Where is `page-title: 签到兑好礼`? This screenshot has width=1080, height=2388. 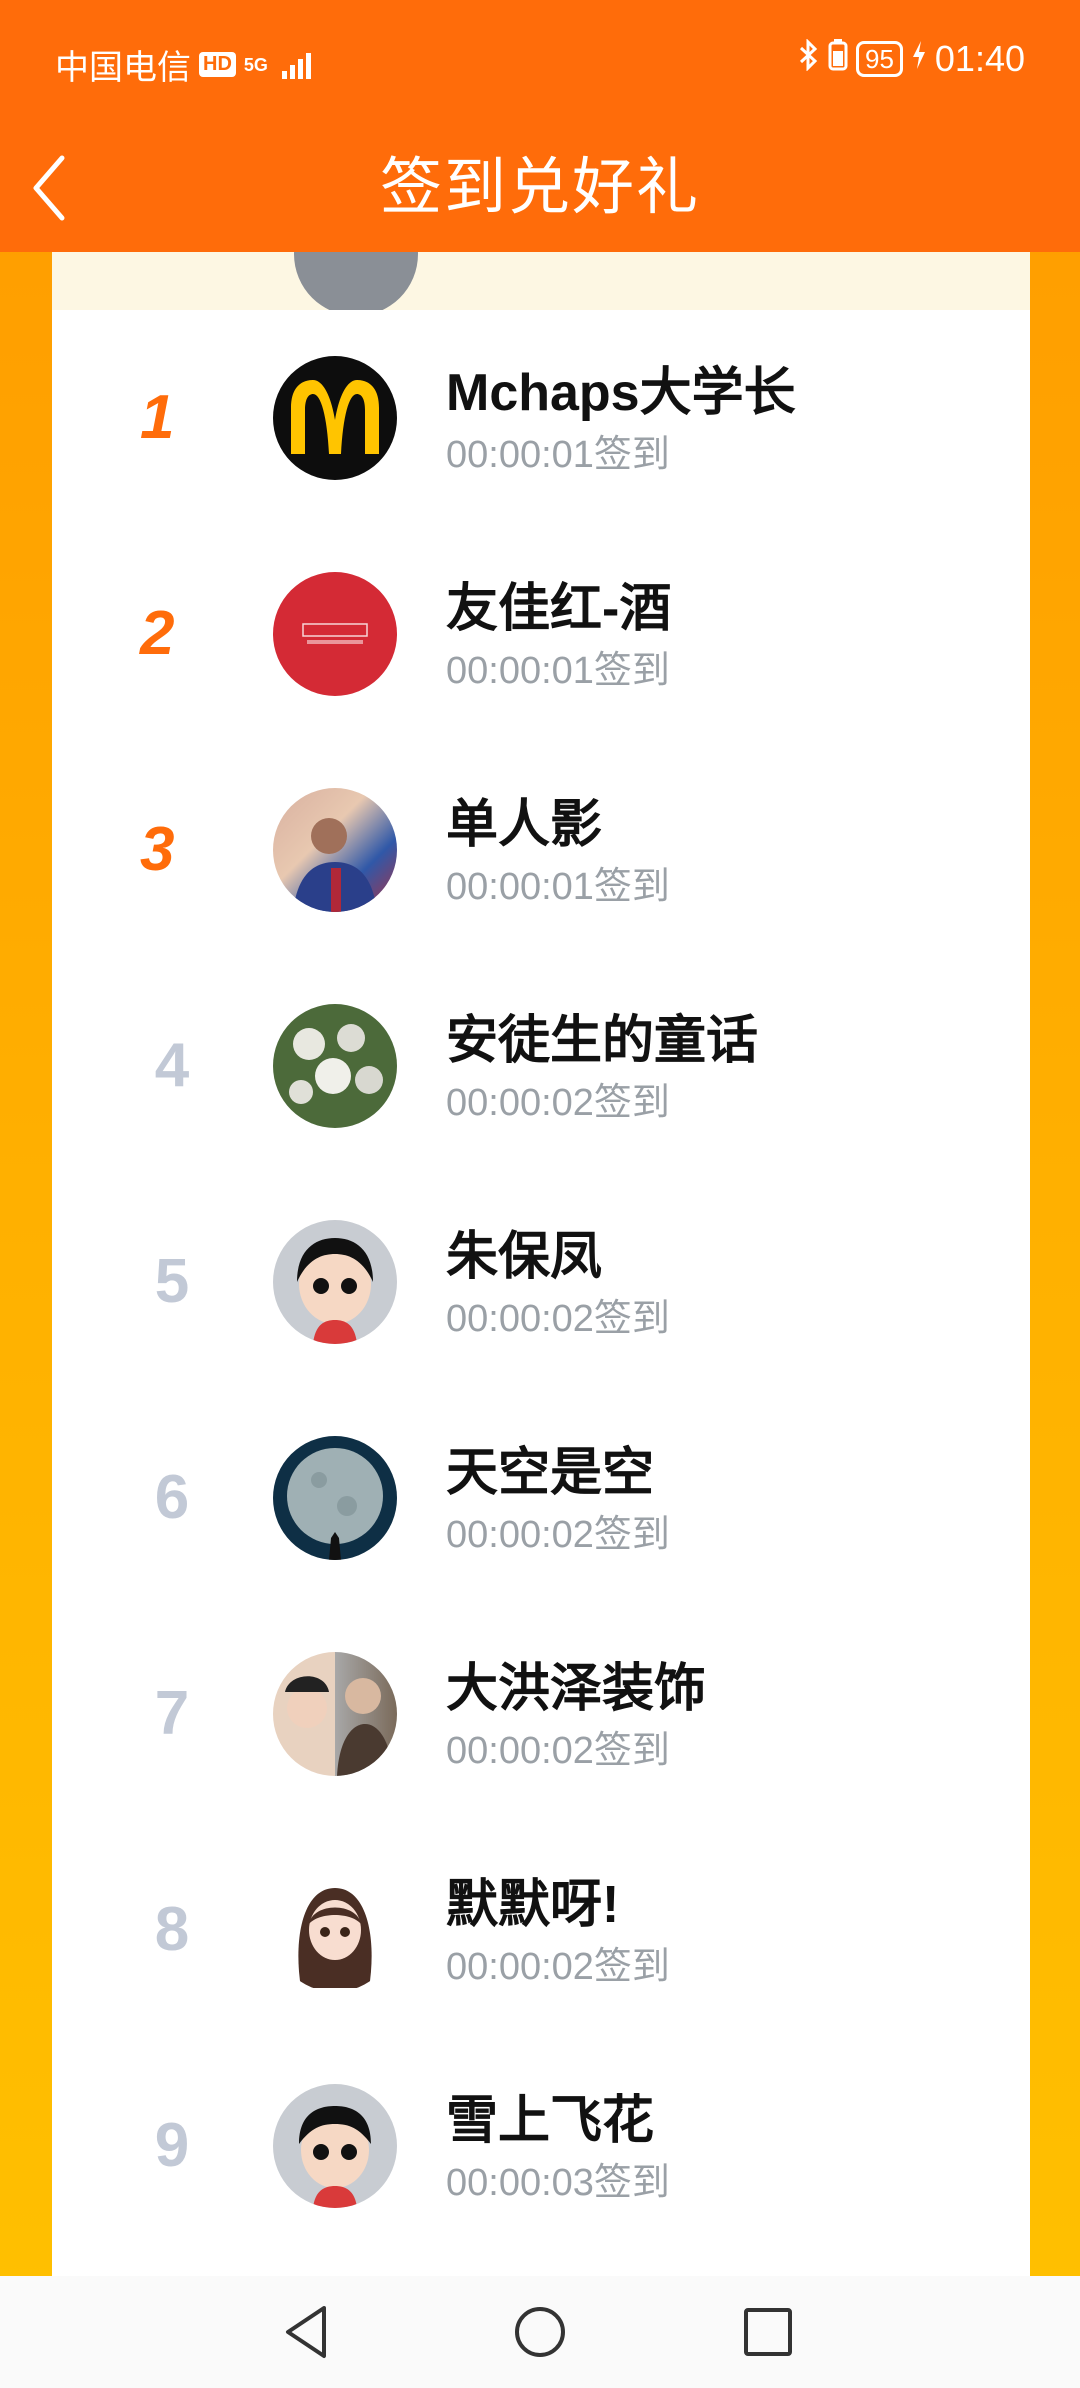 page-title: 签到兑好礼 is located at coordinates (539, 187).